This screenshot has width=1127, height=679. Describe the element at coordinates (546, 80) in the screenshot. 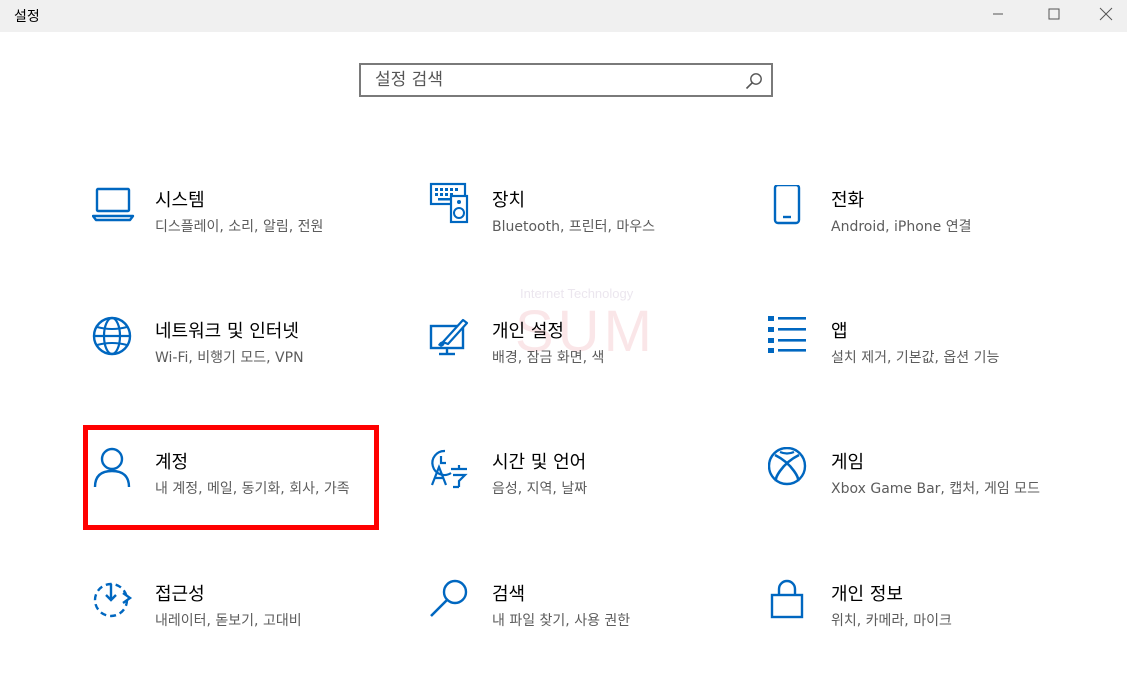

I see `search-input` at that location.